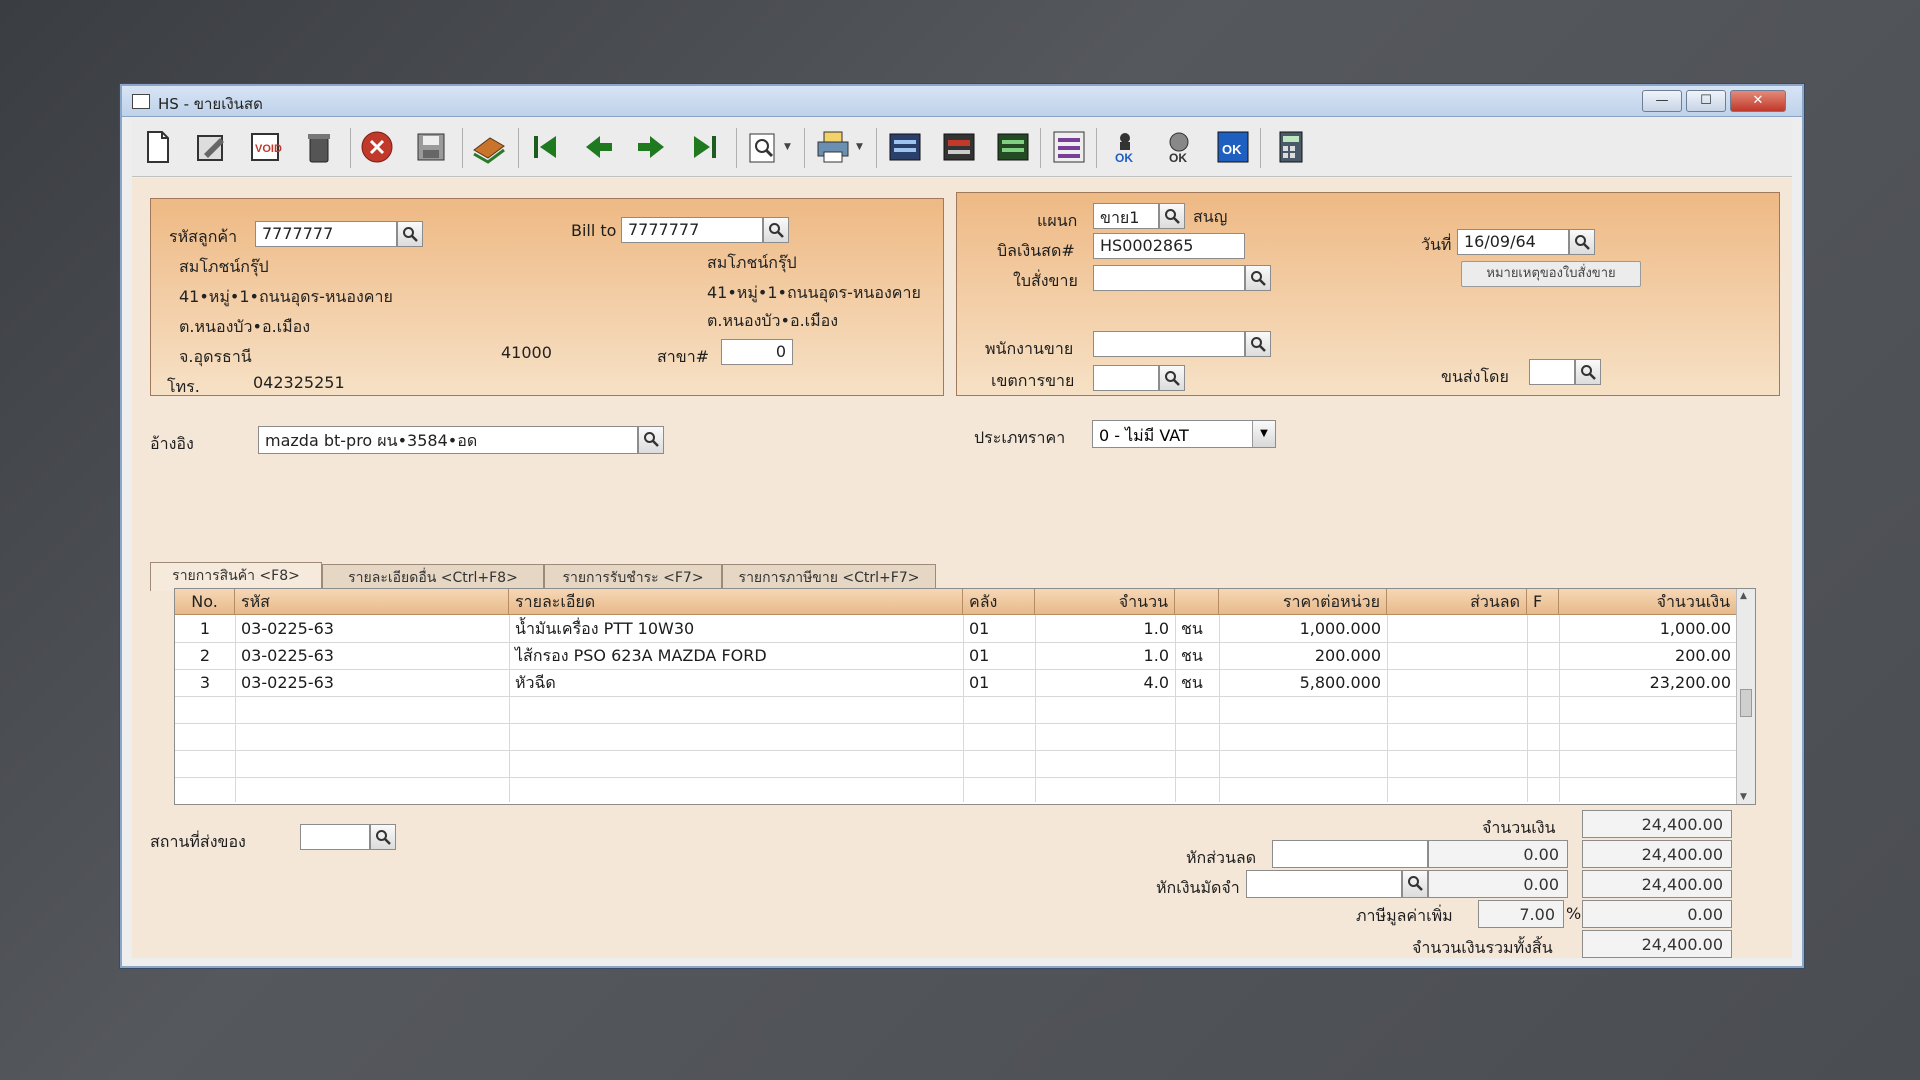  Describe the element at coordinates (1172, 378) in the screenshot. I see `area-search-button` at that location.